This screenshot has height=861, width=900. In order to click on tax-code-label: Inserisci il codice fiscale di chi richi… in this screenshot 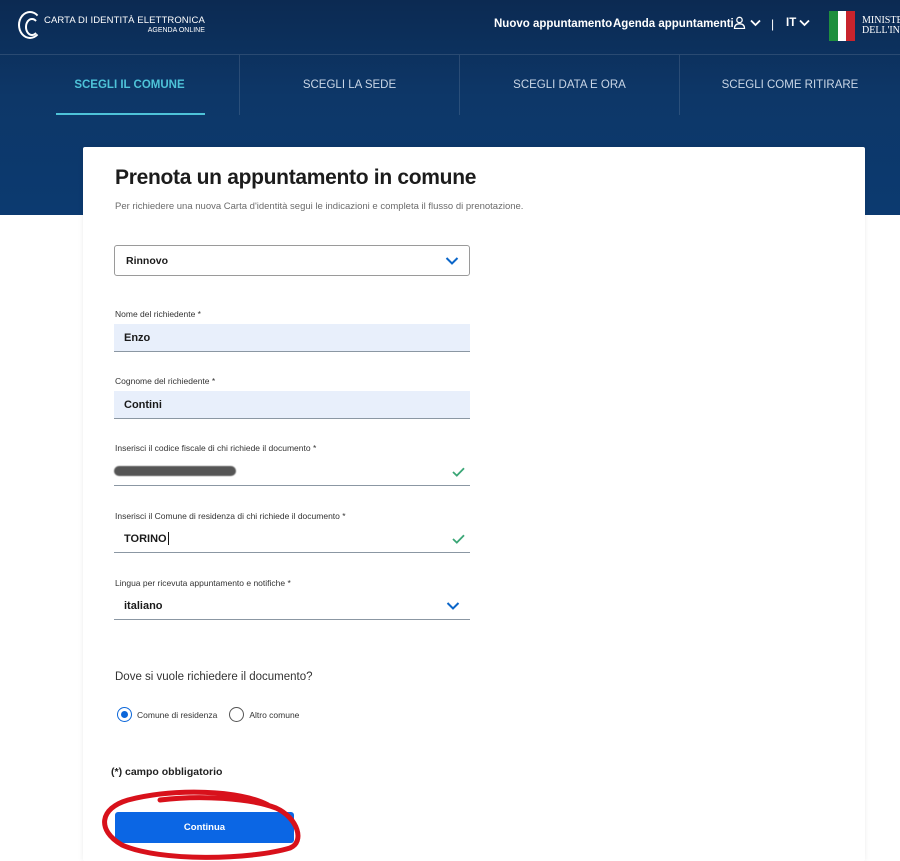, I will do `click(216, 448)`.